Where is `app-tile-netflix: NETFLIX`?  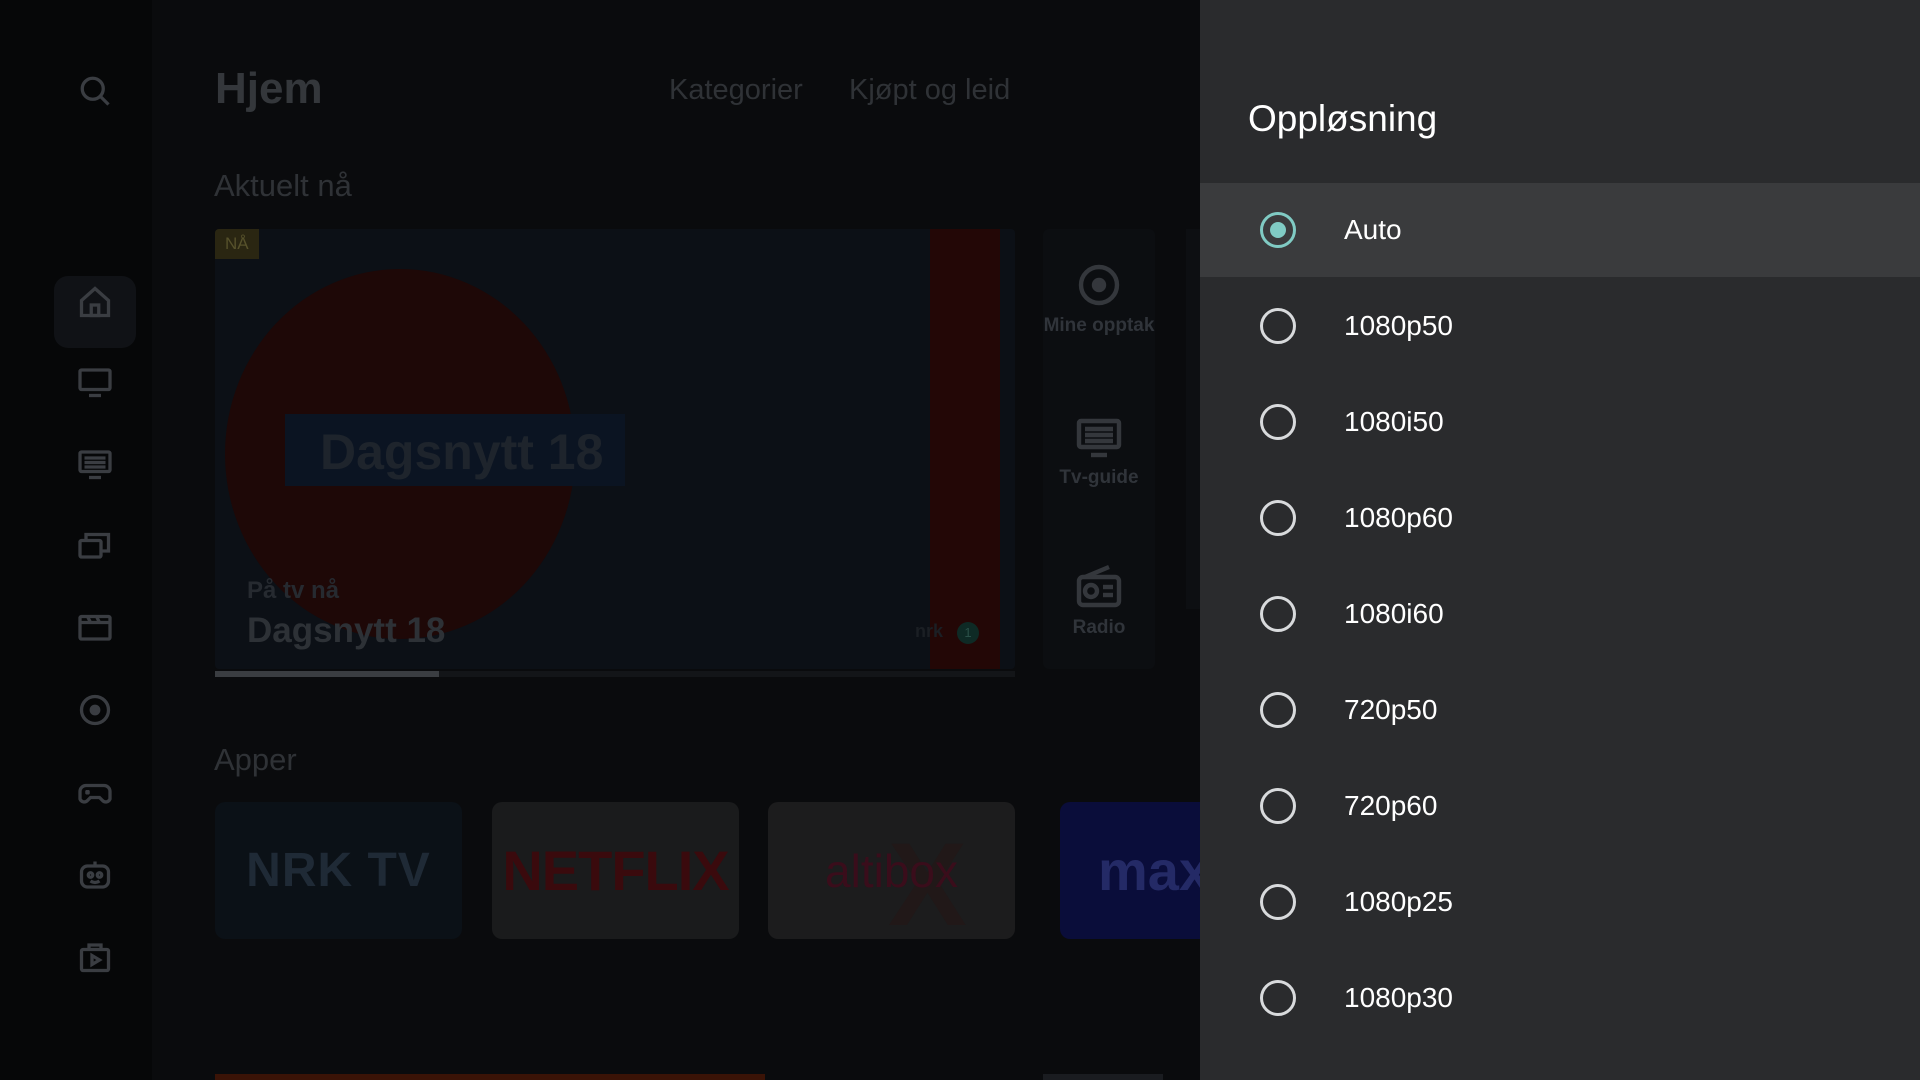 app-tile-netflix: NETFLIX is located at coordinates (615, 870).